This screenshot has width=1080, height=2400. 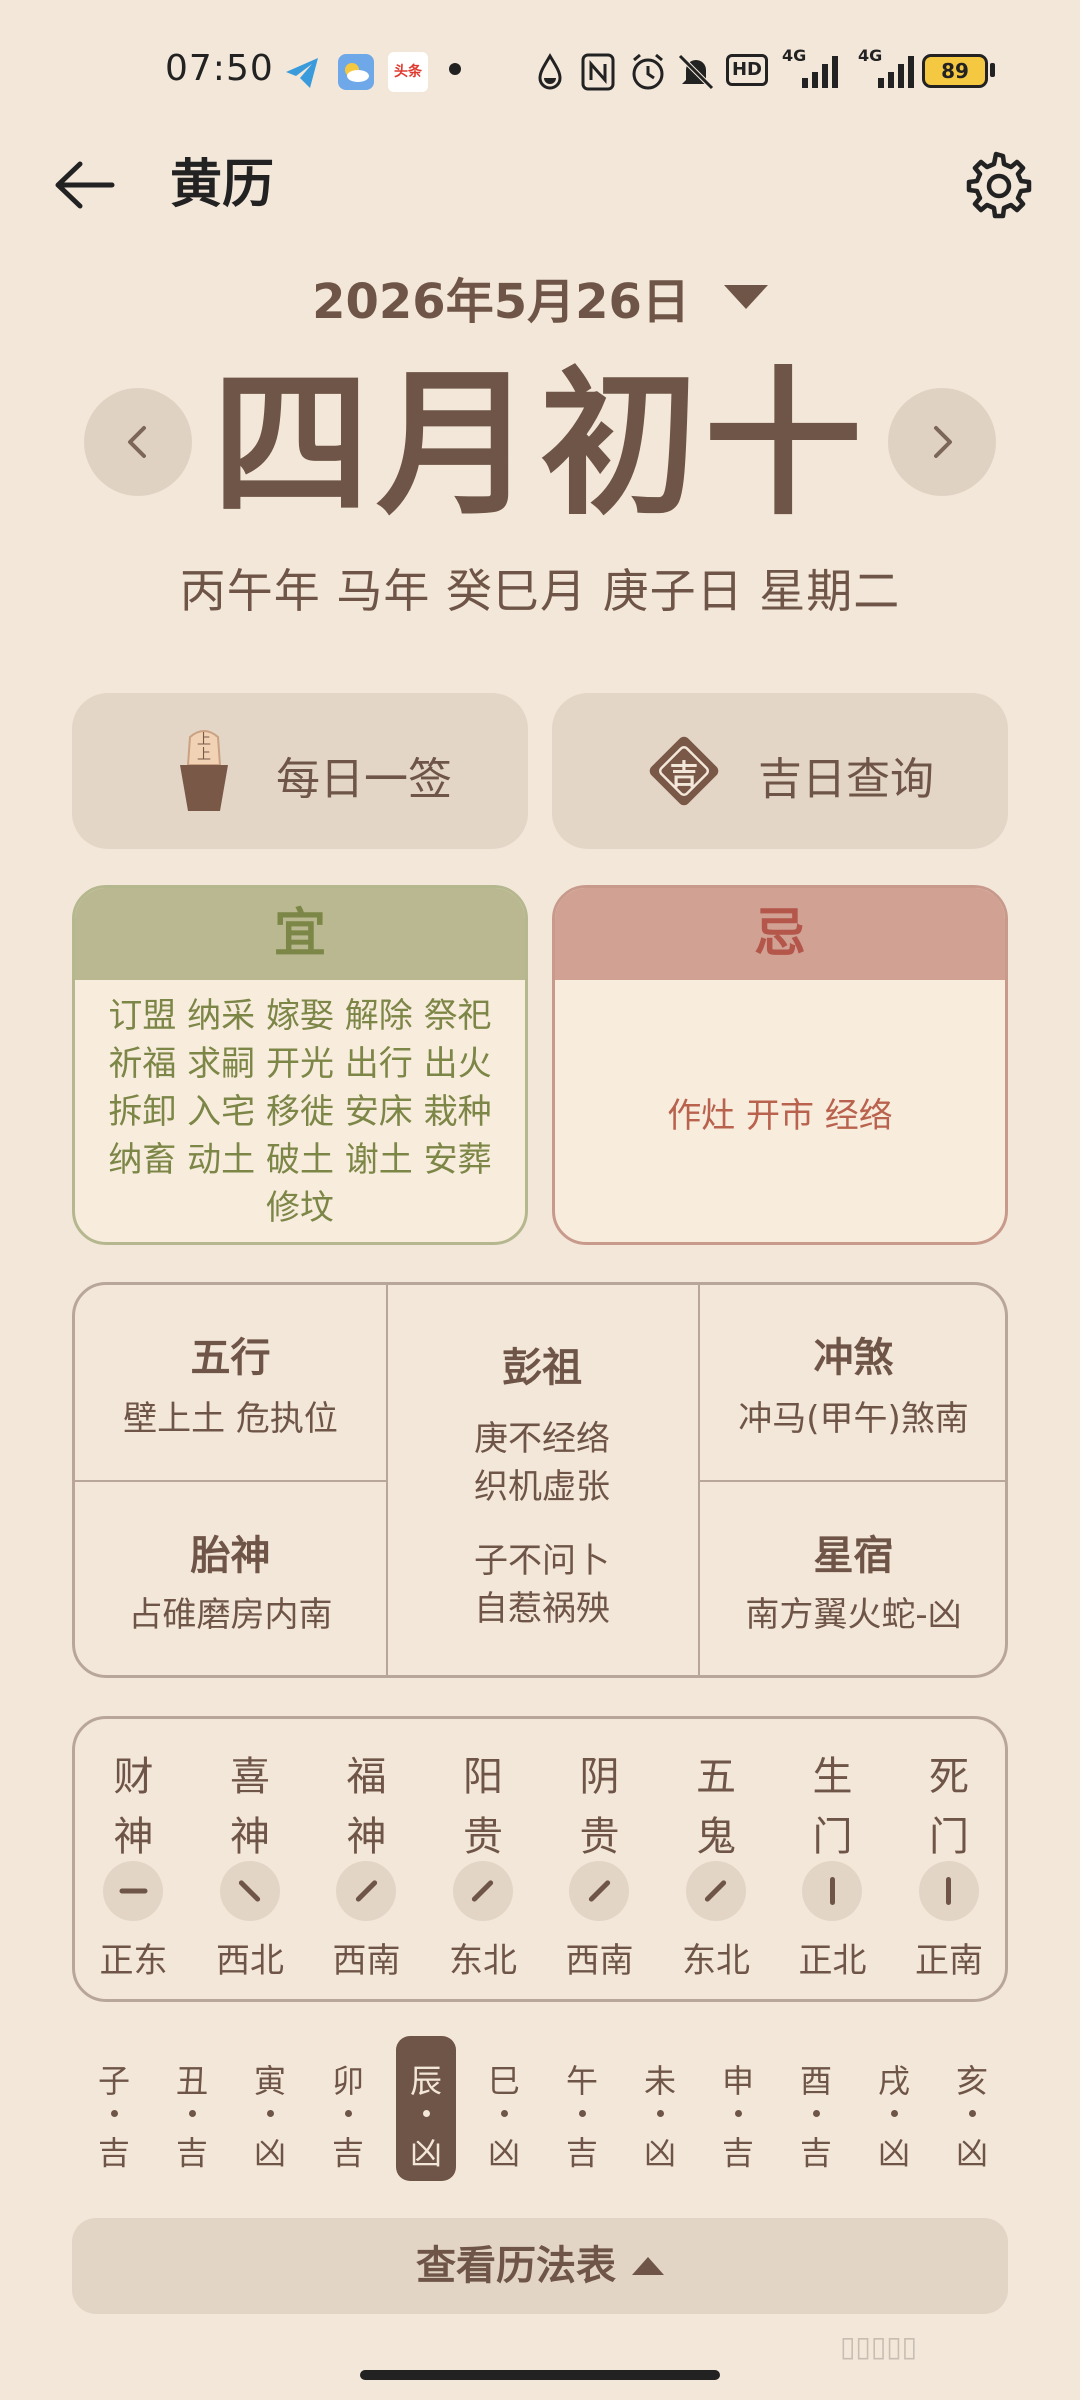 I want to click on god-name-char: 神, so click(x=250, y=1837).